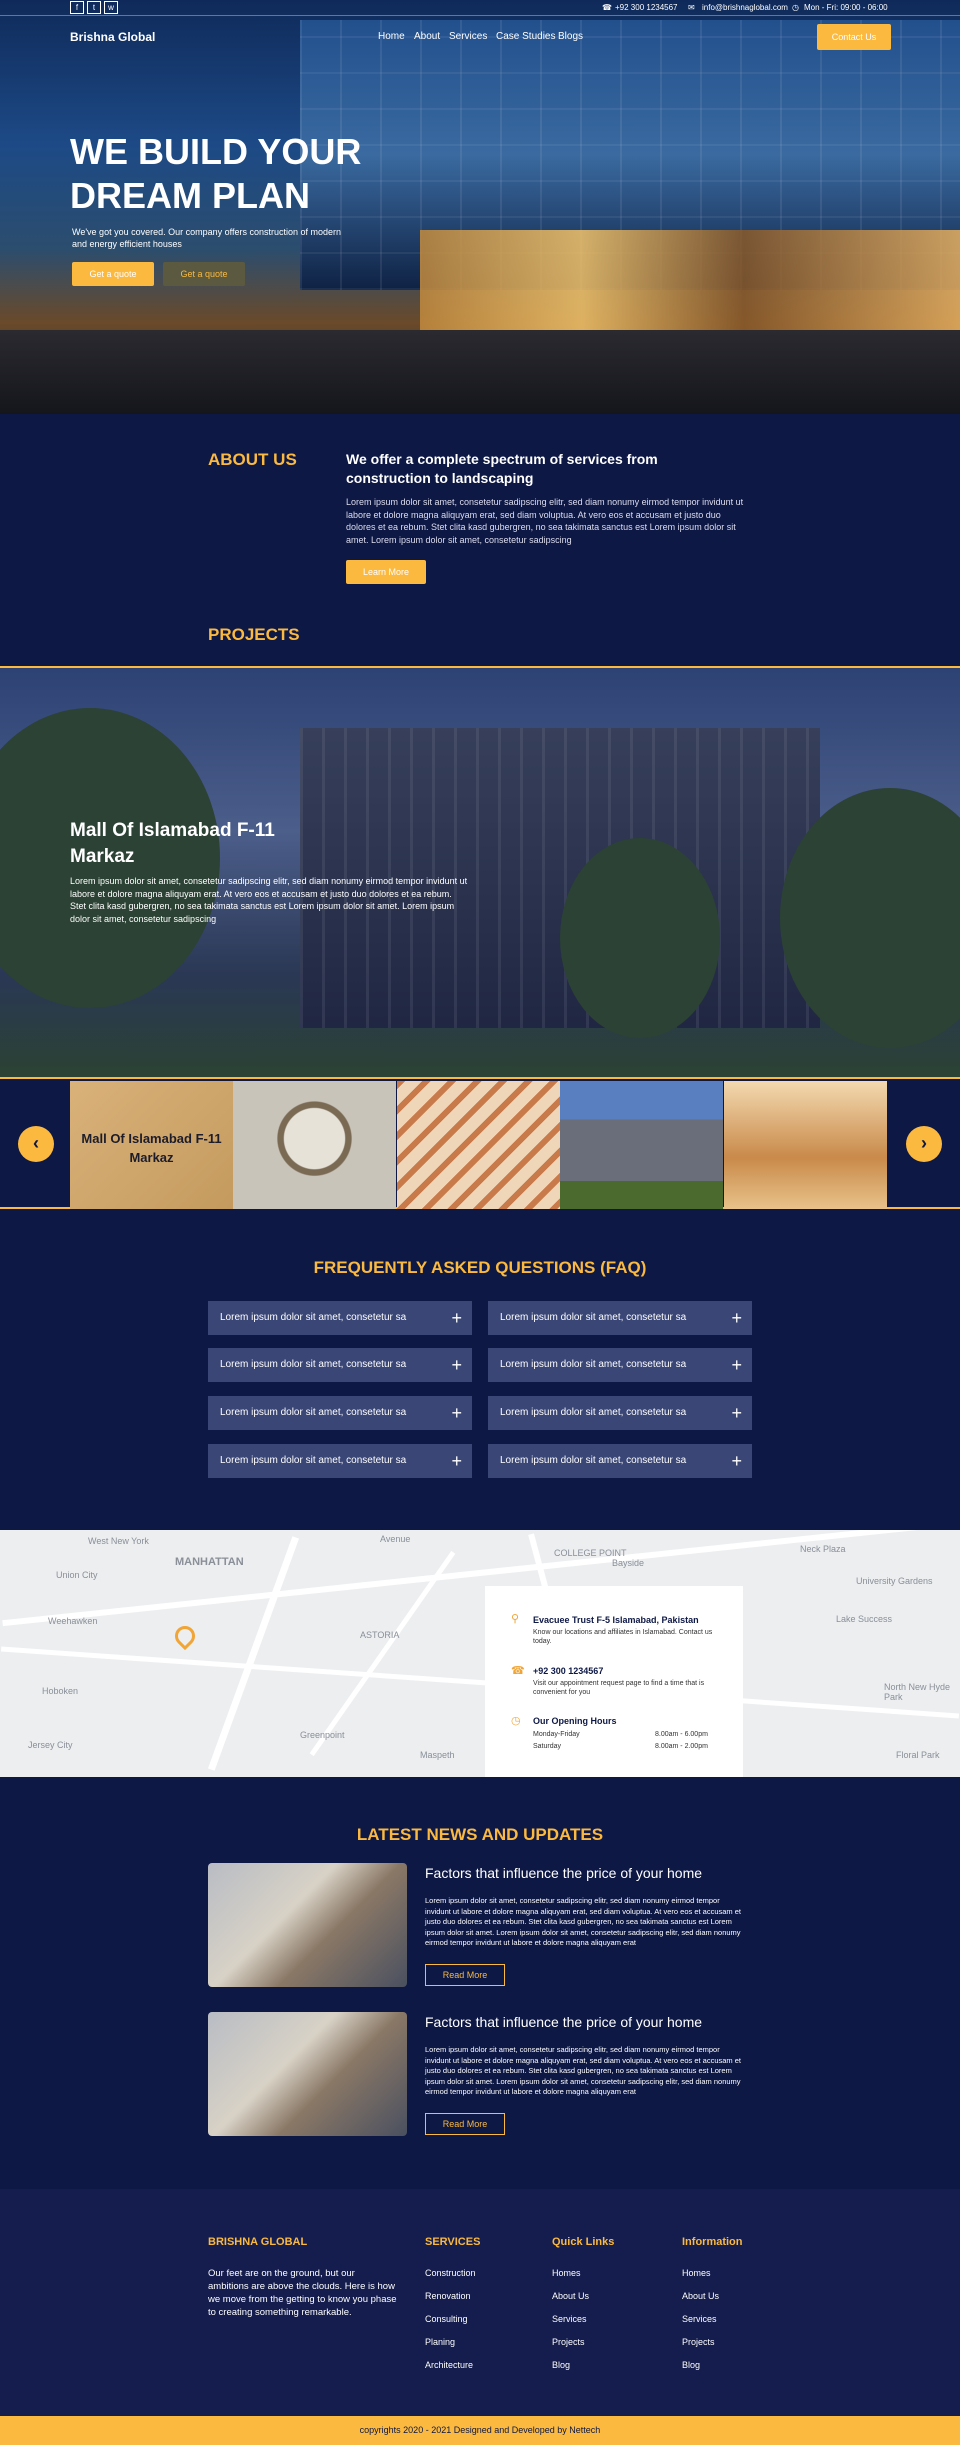 This screenshot has width=960, height=2445. Describe the element at coordinates (60, 1691) in the screenshot. I see `map-label: Hoboken` at that location.